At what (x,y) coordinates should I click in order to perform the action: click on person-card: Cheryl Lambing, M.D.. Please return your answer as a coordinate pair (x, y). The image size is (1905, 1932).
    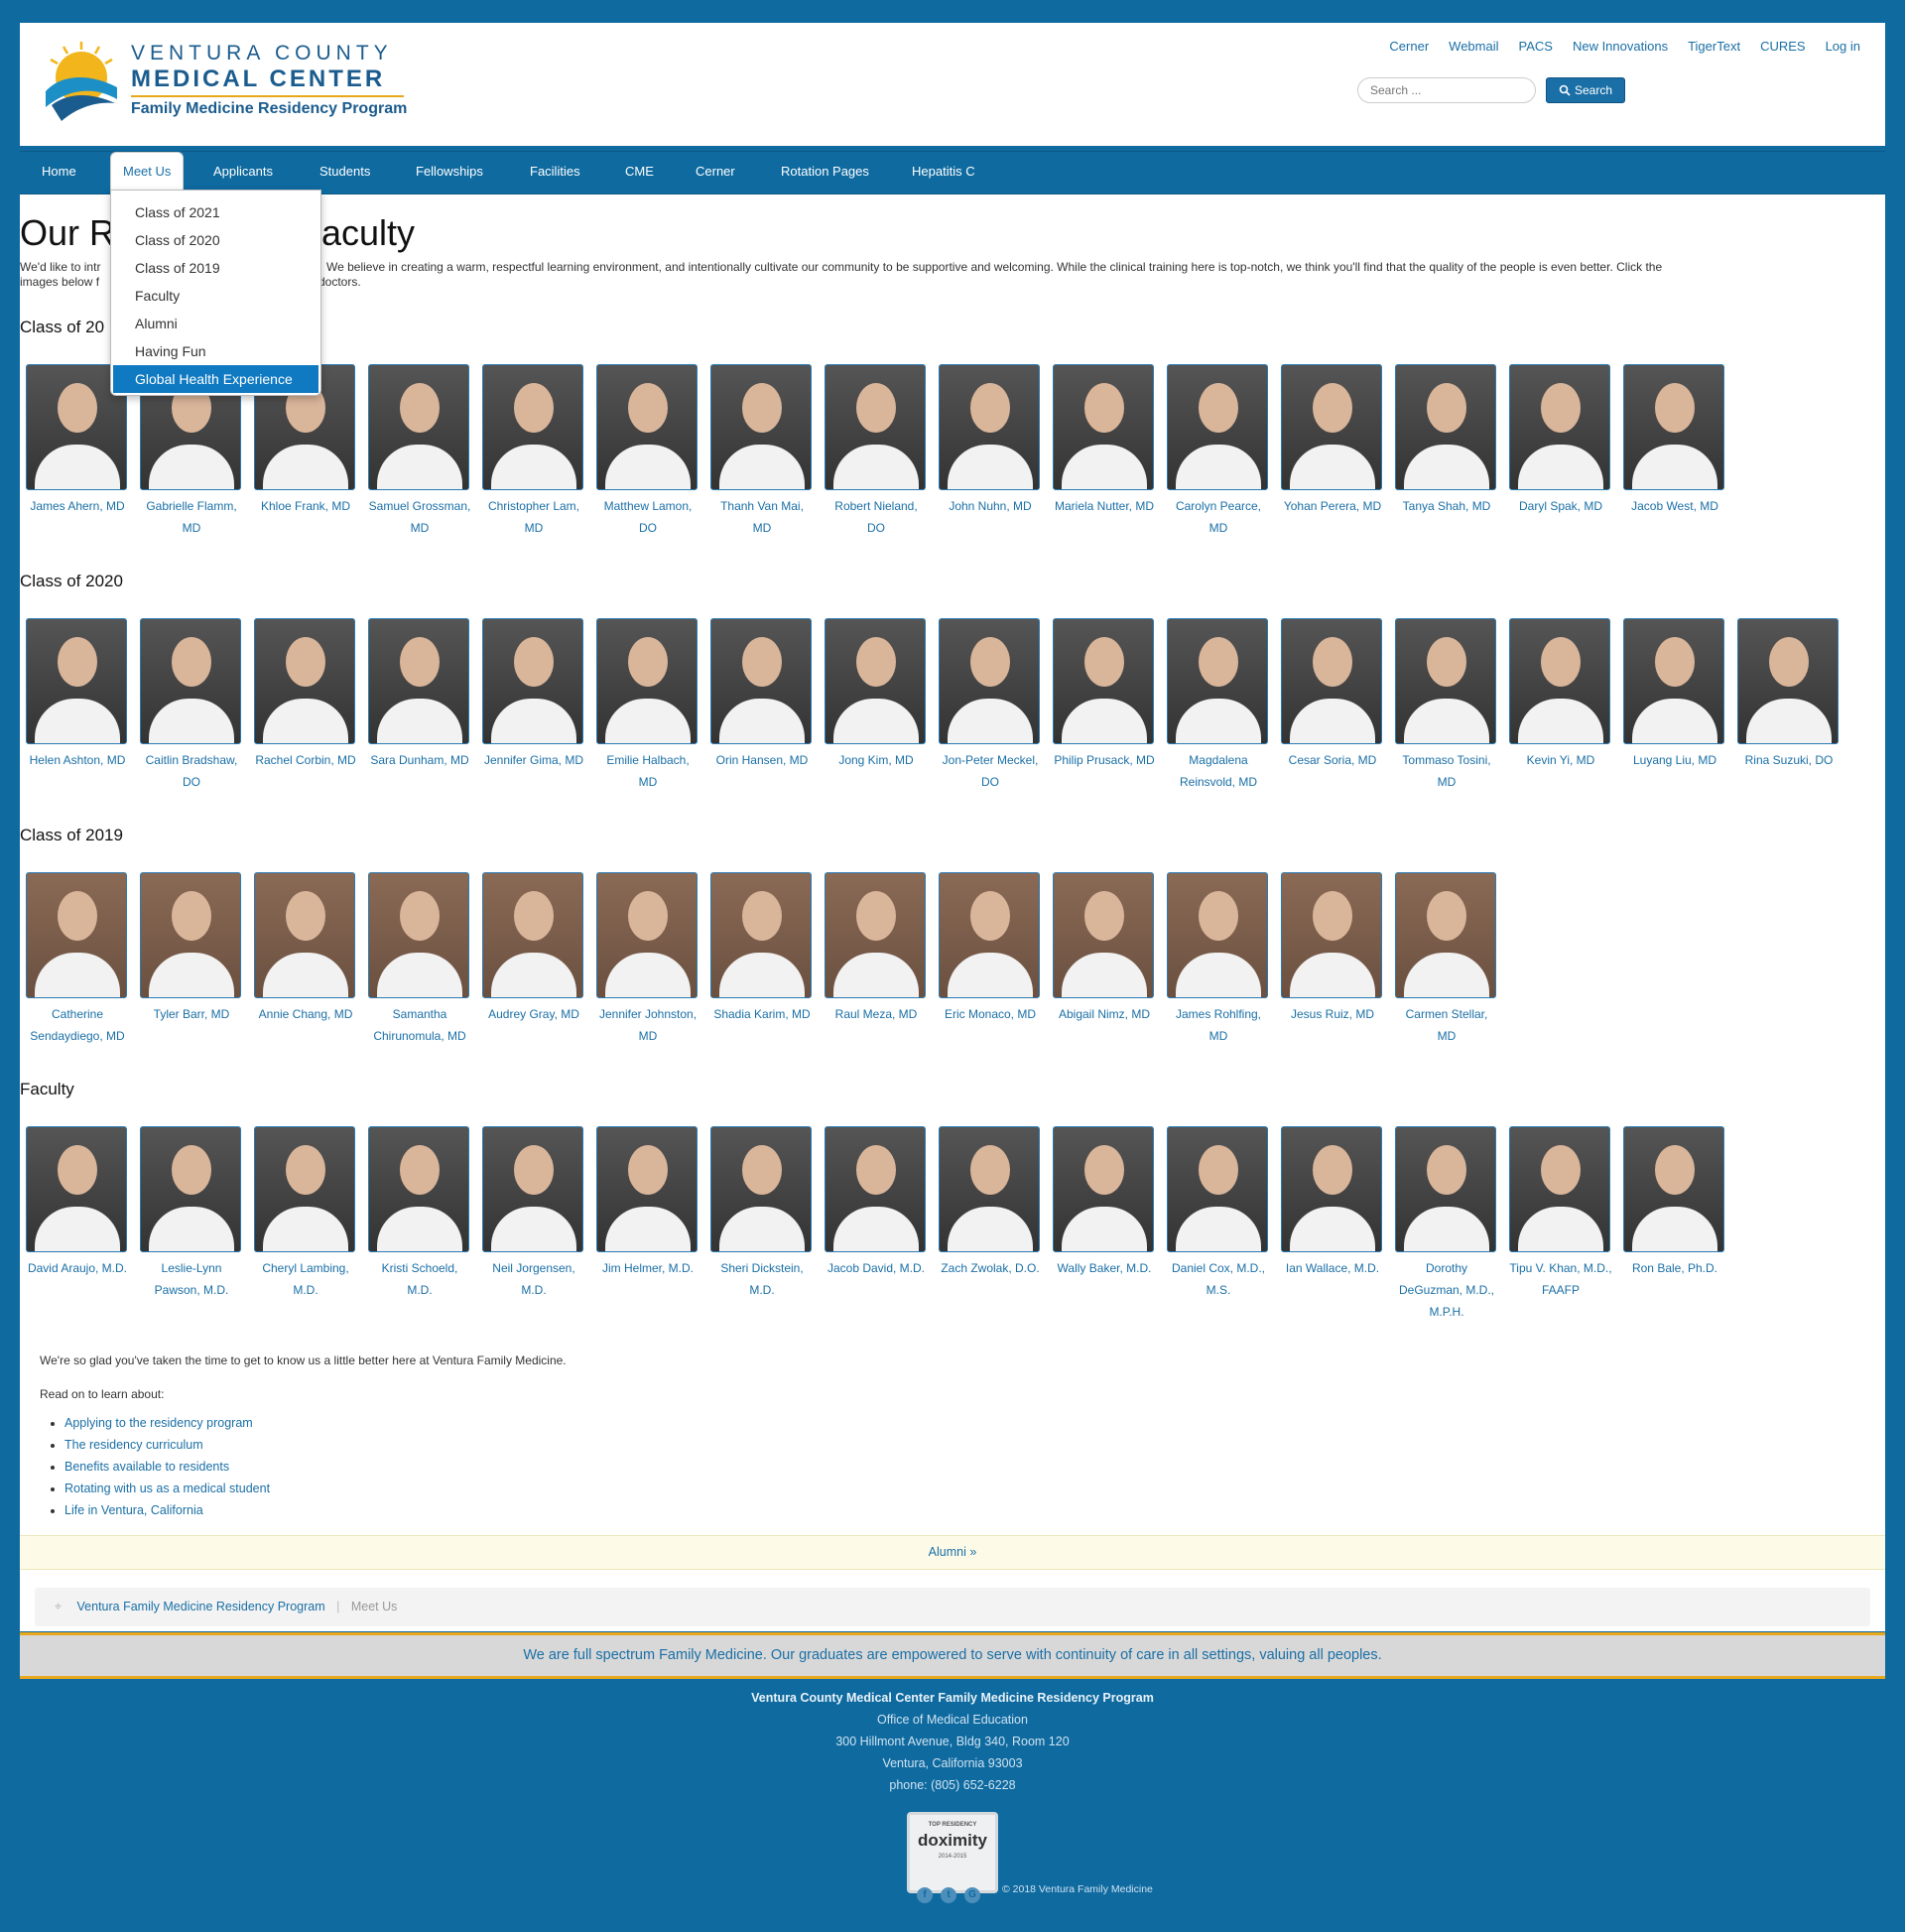
    Looking at the image, I should click on (305, 1213).